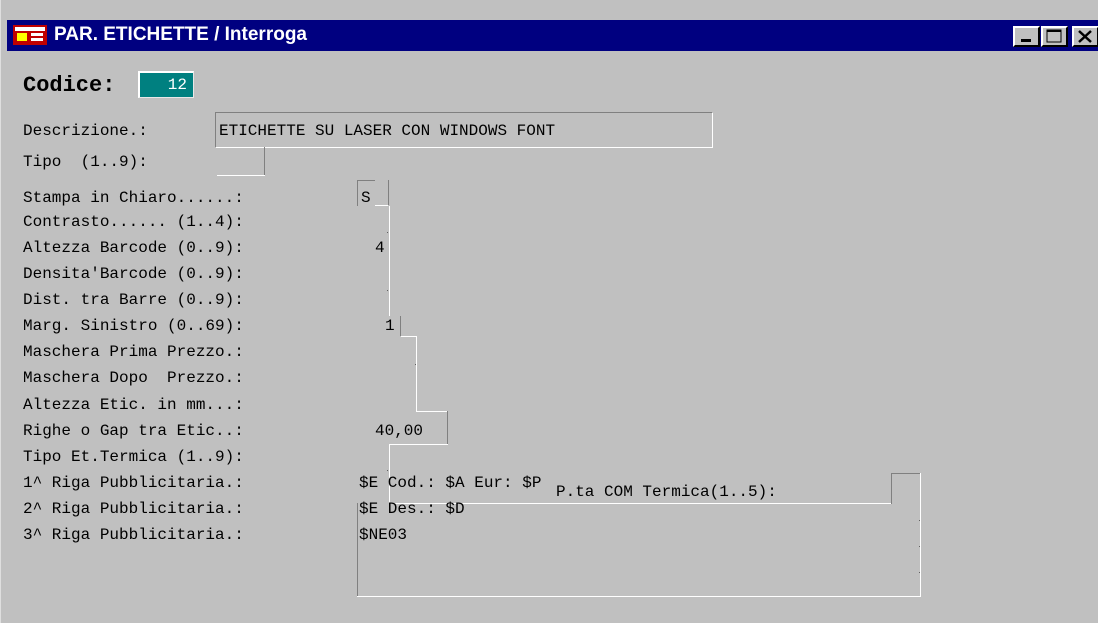 Image resolution: width=1098 pixels, height=623 pixels. I want to click on close-button, so click(1085, 36).